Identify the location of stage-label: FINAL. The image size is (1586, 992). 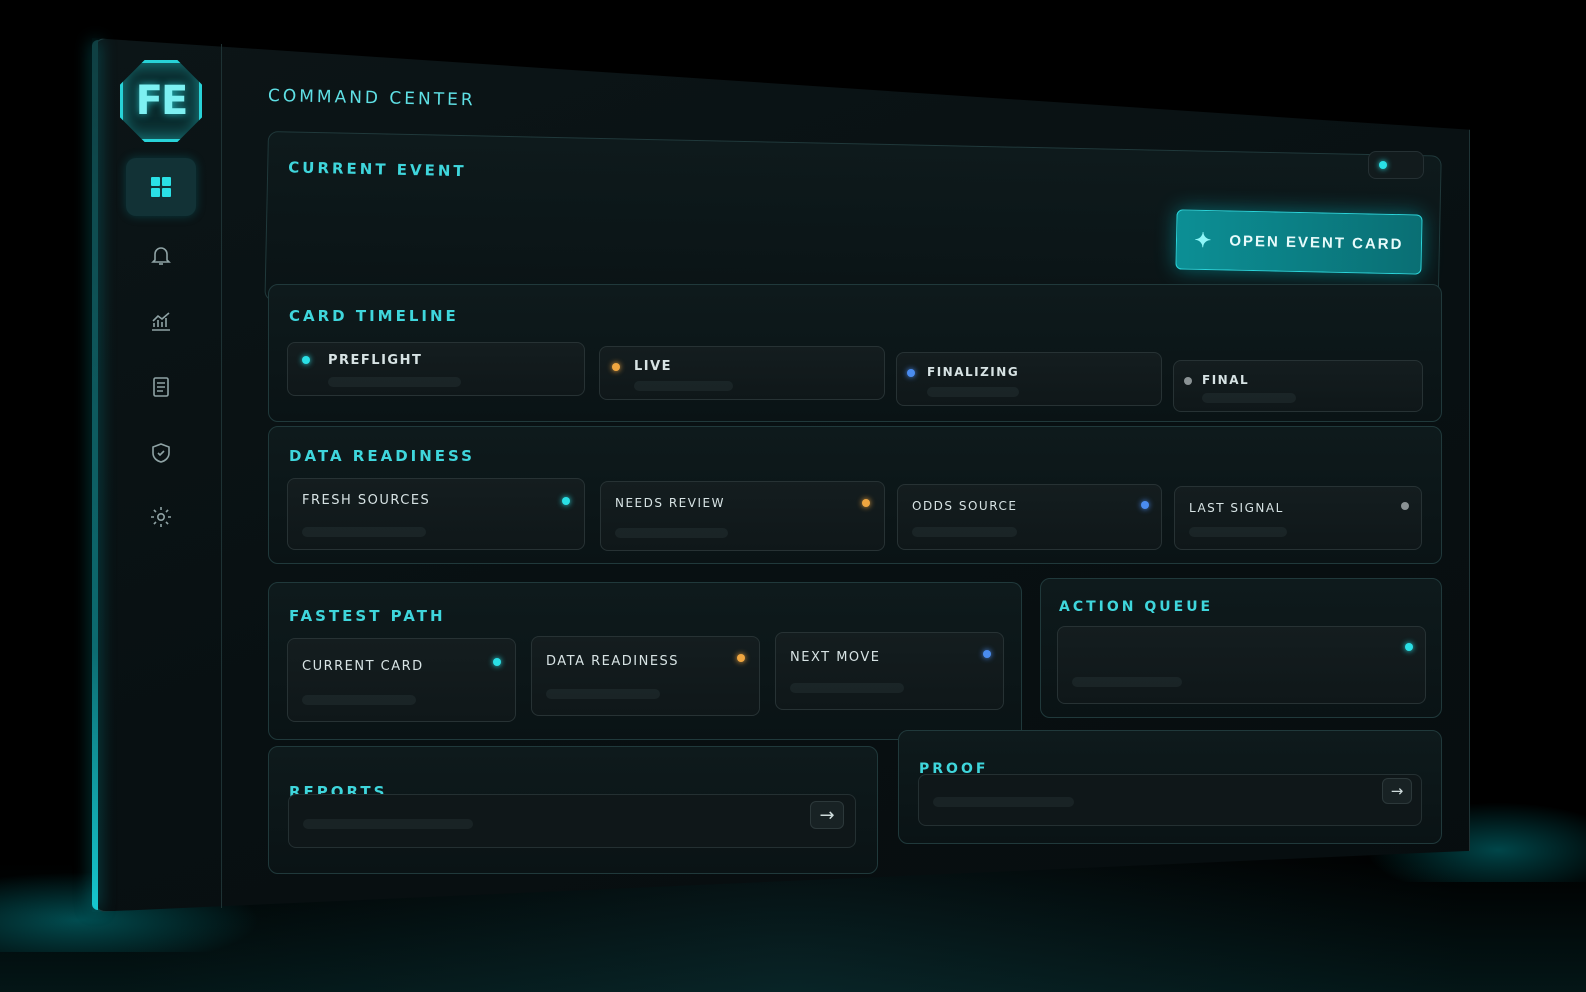
(1226, 380).